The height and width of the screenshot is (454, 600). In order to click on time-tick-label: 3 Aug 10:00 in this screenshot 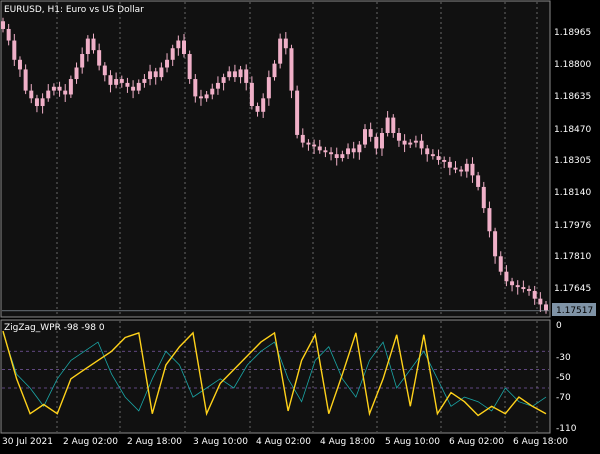, I will do `click(220, 442)`.